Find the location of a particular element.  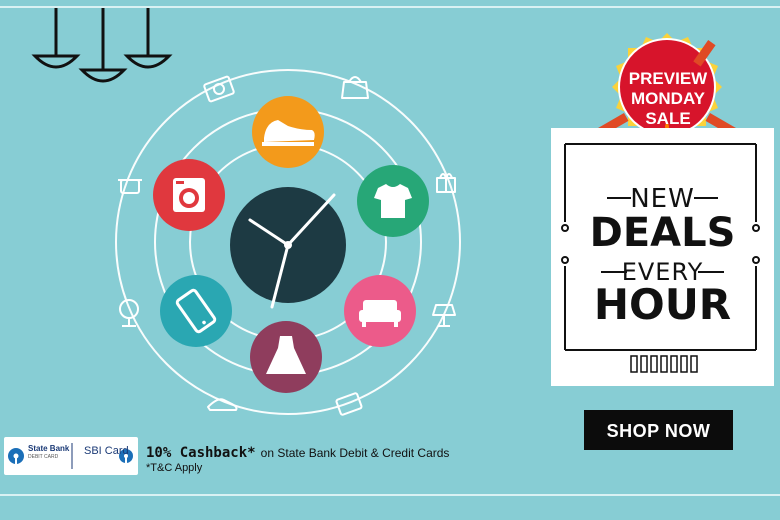

bank-name: State Bank is located at coordinates (49, 448).